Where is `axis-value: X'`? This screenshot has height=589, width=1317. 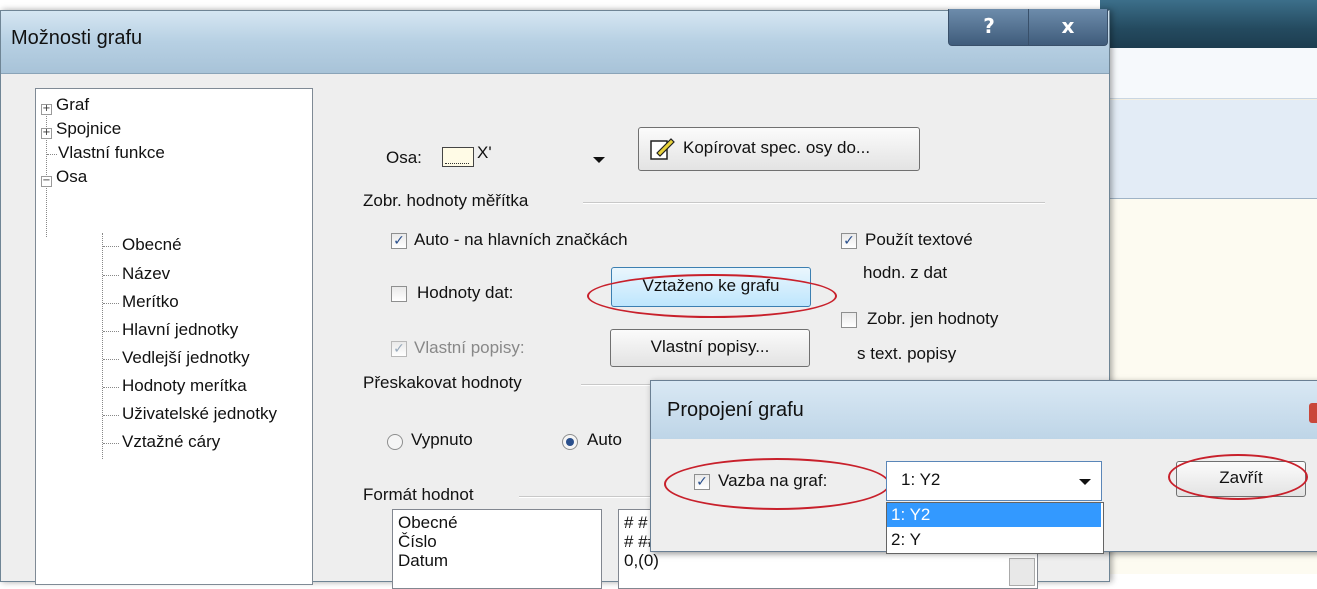
axis-value: X' is located at coordinates (484, 152).